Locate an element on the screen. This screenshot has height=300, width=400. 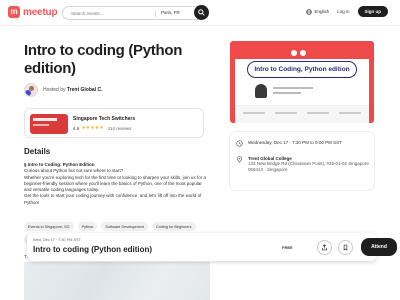
event-title: Intro to coding (Python edition) is located at coordinates (103, 59).